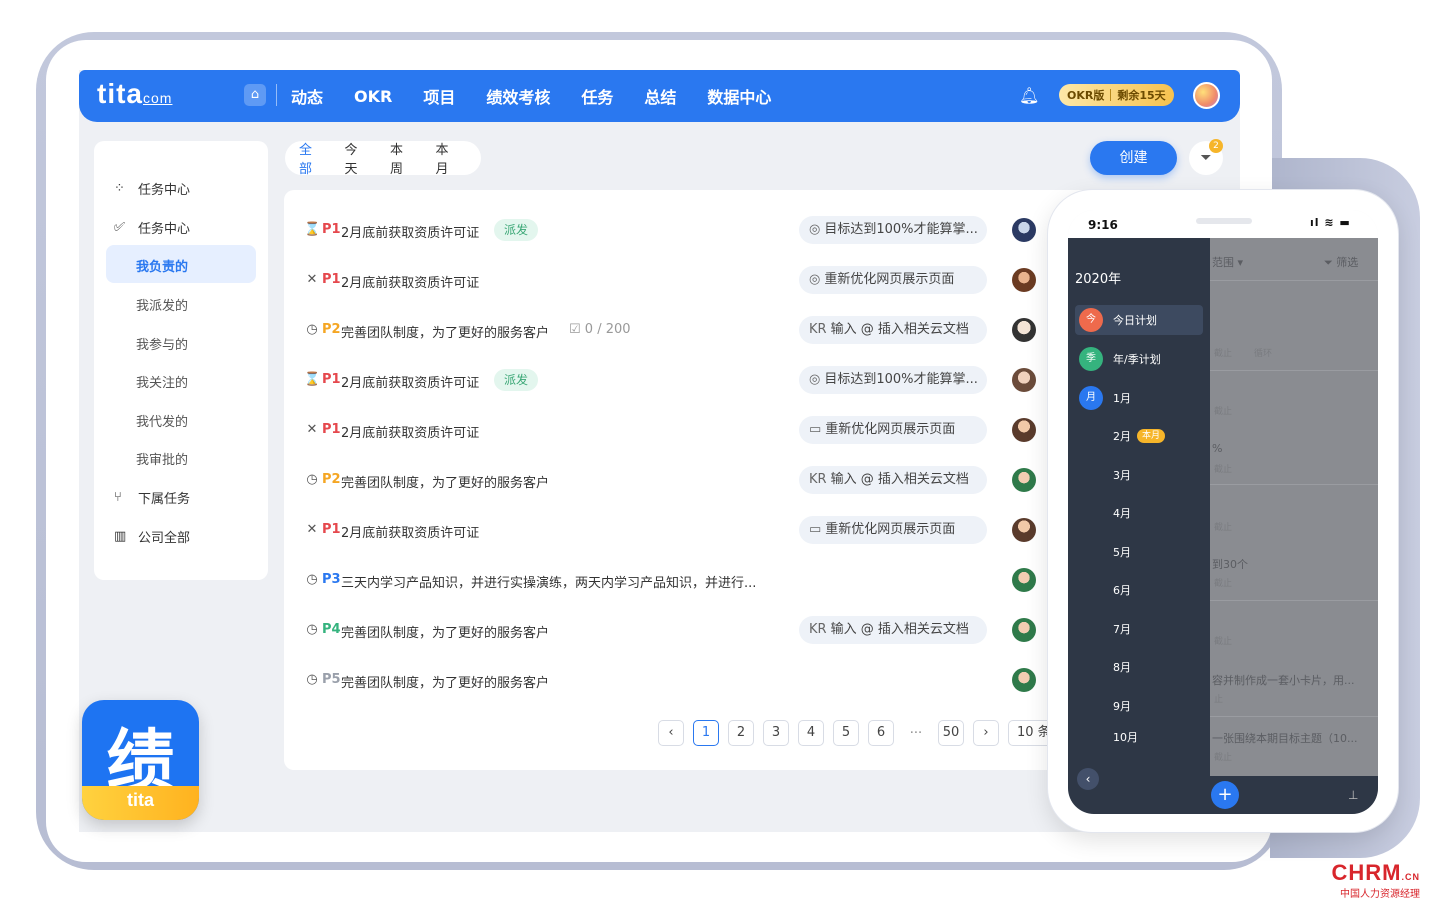 Image resolution: width=1429 pixels, height=914 pixels. What do you see at coordinates (1139, 436) in the screenshot?
I see `drawer-item-feb: 2月 本月` at bounding box center [1139, 436].